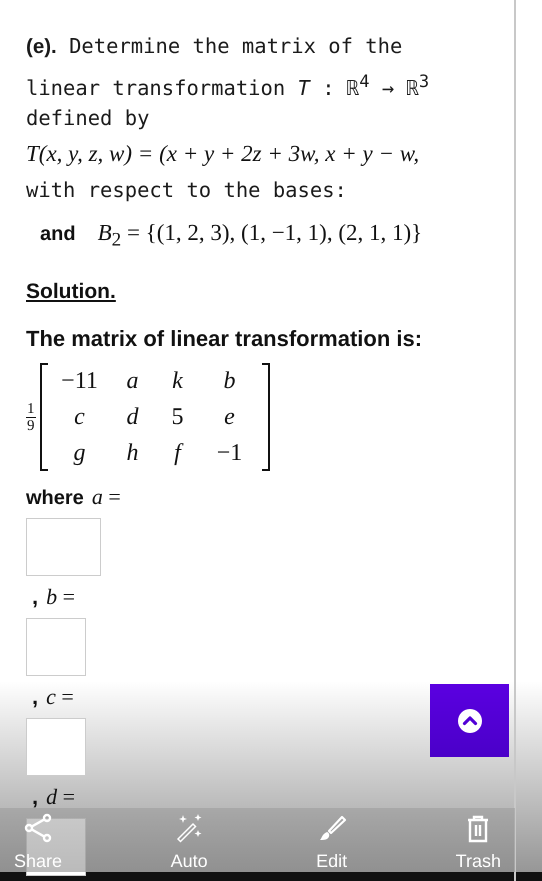 This screenshot has width=542, height=881. I want to click on matrix-entry: c, so click(79, 417).